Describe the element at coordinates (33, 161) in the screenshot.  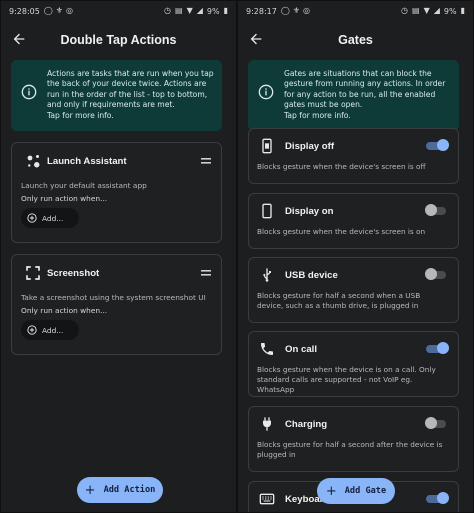
I see `assistant-icon` at that location.